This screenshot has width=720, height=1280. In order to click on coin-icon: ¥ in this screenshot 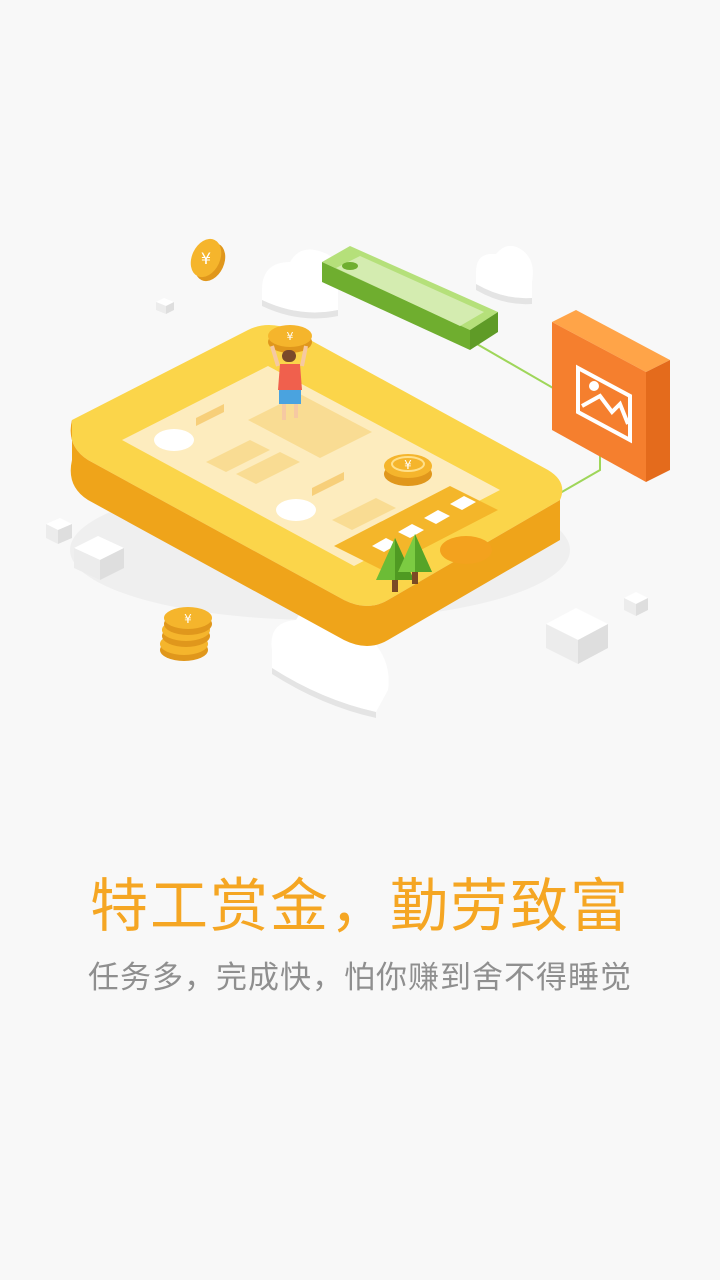, I will do `click(408, 470)`.